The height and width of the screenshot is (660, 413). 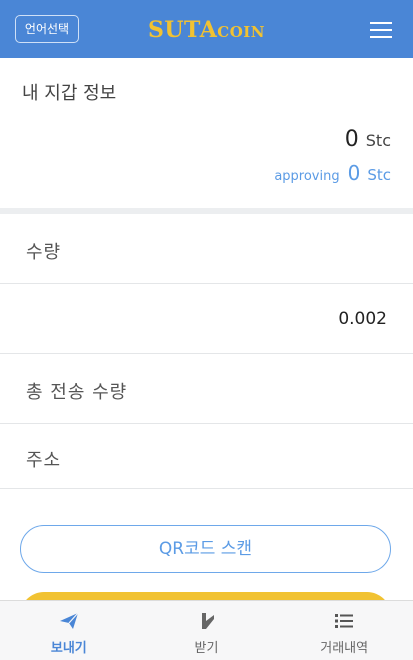 I want to click on list-icon, so click(x=344, y=621).